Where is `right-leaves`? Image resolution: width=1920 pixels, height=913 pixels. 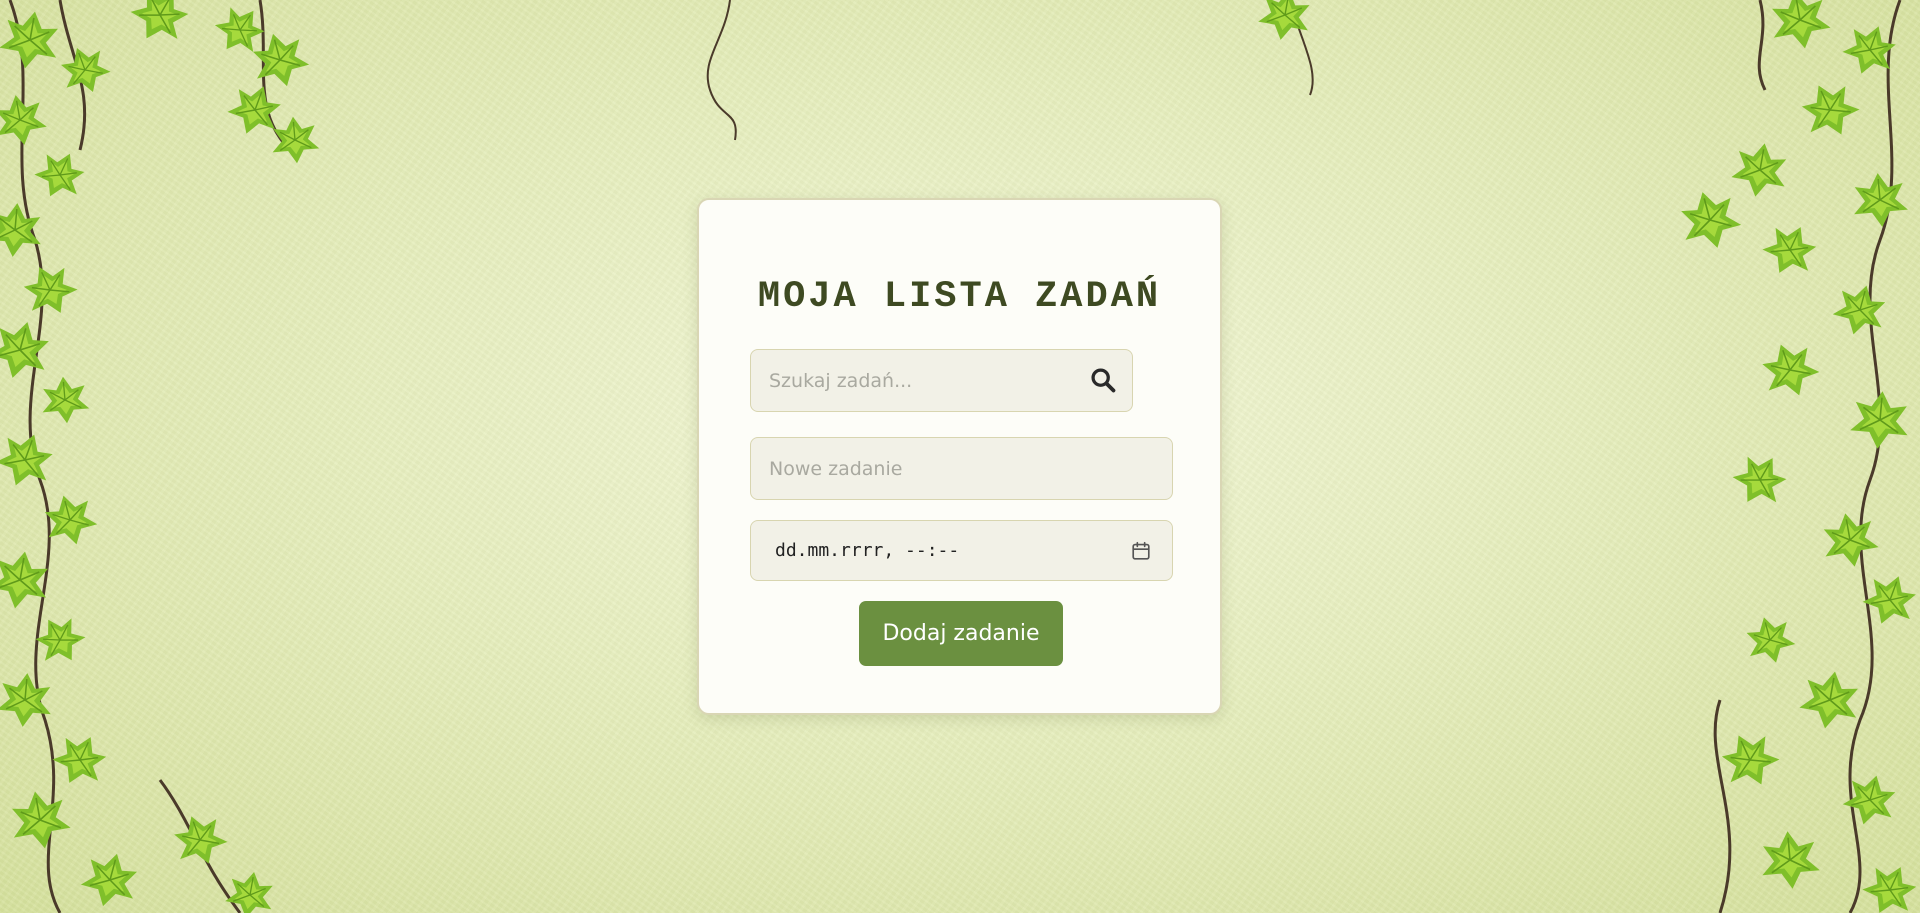
right-leaves is located at coordinates (1796, 456).